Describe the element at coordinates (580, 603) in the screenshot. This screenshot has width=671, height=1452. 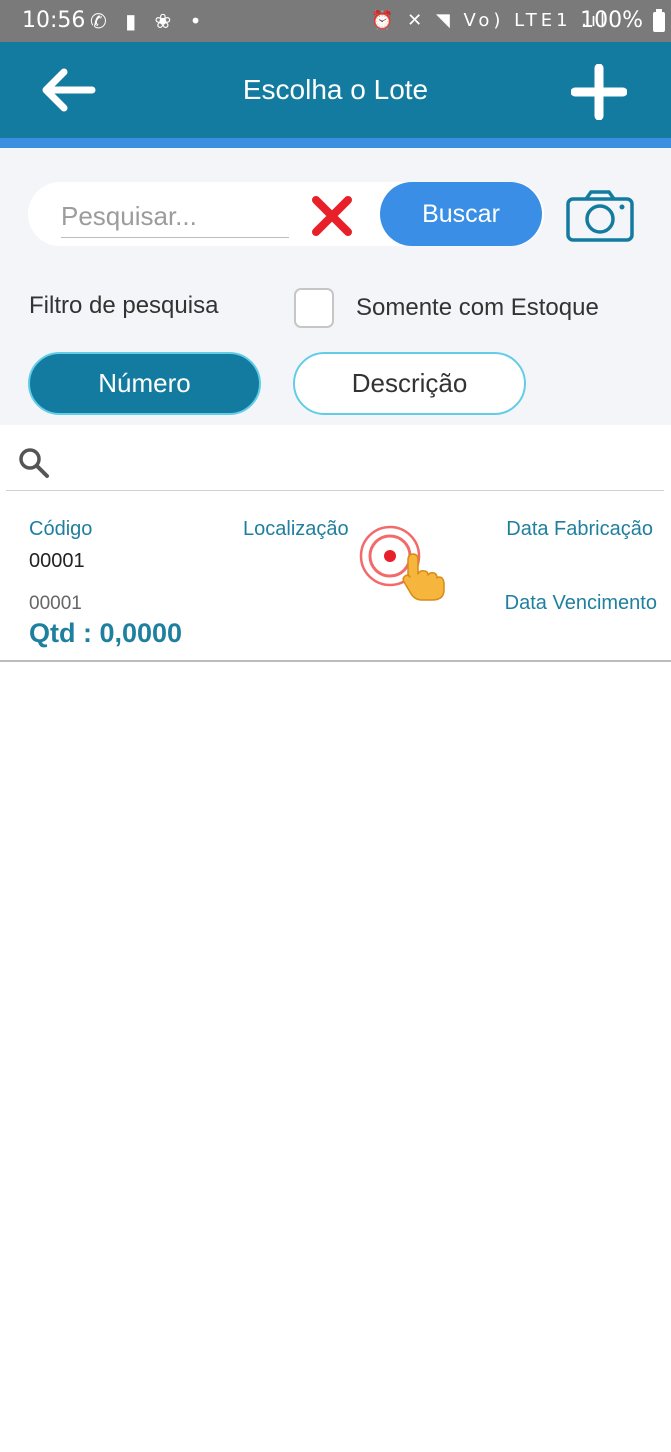
I see `vencimento-label: Data Vencimento` at that location.